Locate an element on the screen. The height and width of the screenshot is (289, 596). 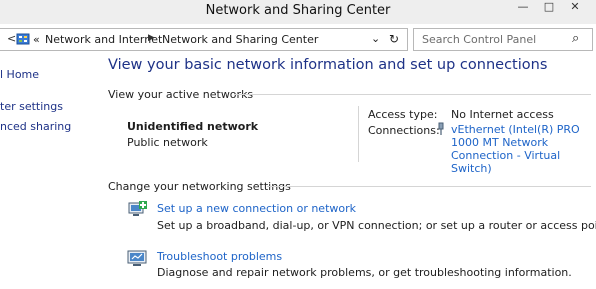
search-input: Search Control Panel is located at coordinates (479, 39).